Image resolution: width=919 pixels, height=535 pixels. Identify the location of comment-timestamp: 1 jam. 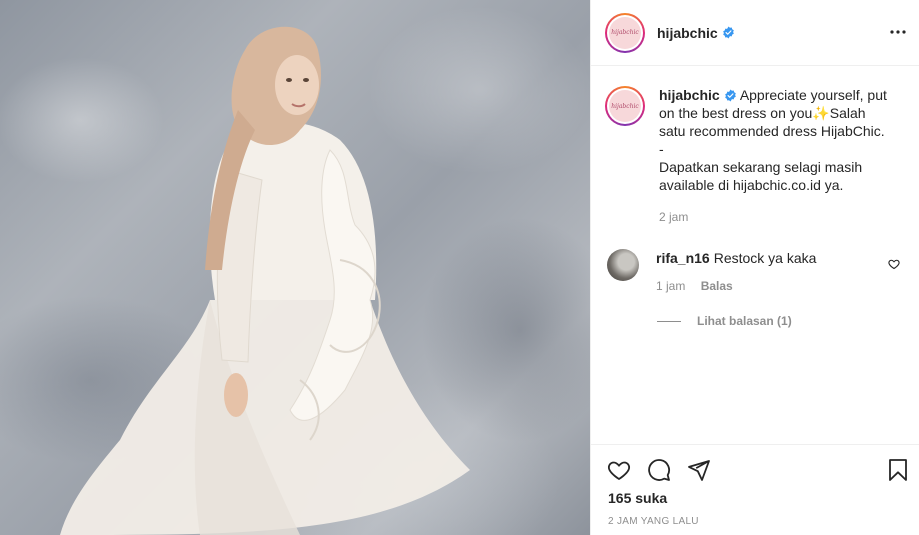
(671, 286).